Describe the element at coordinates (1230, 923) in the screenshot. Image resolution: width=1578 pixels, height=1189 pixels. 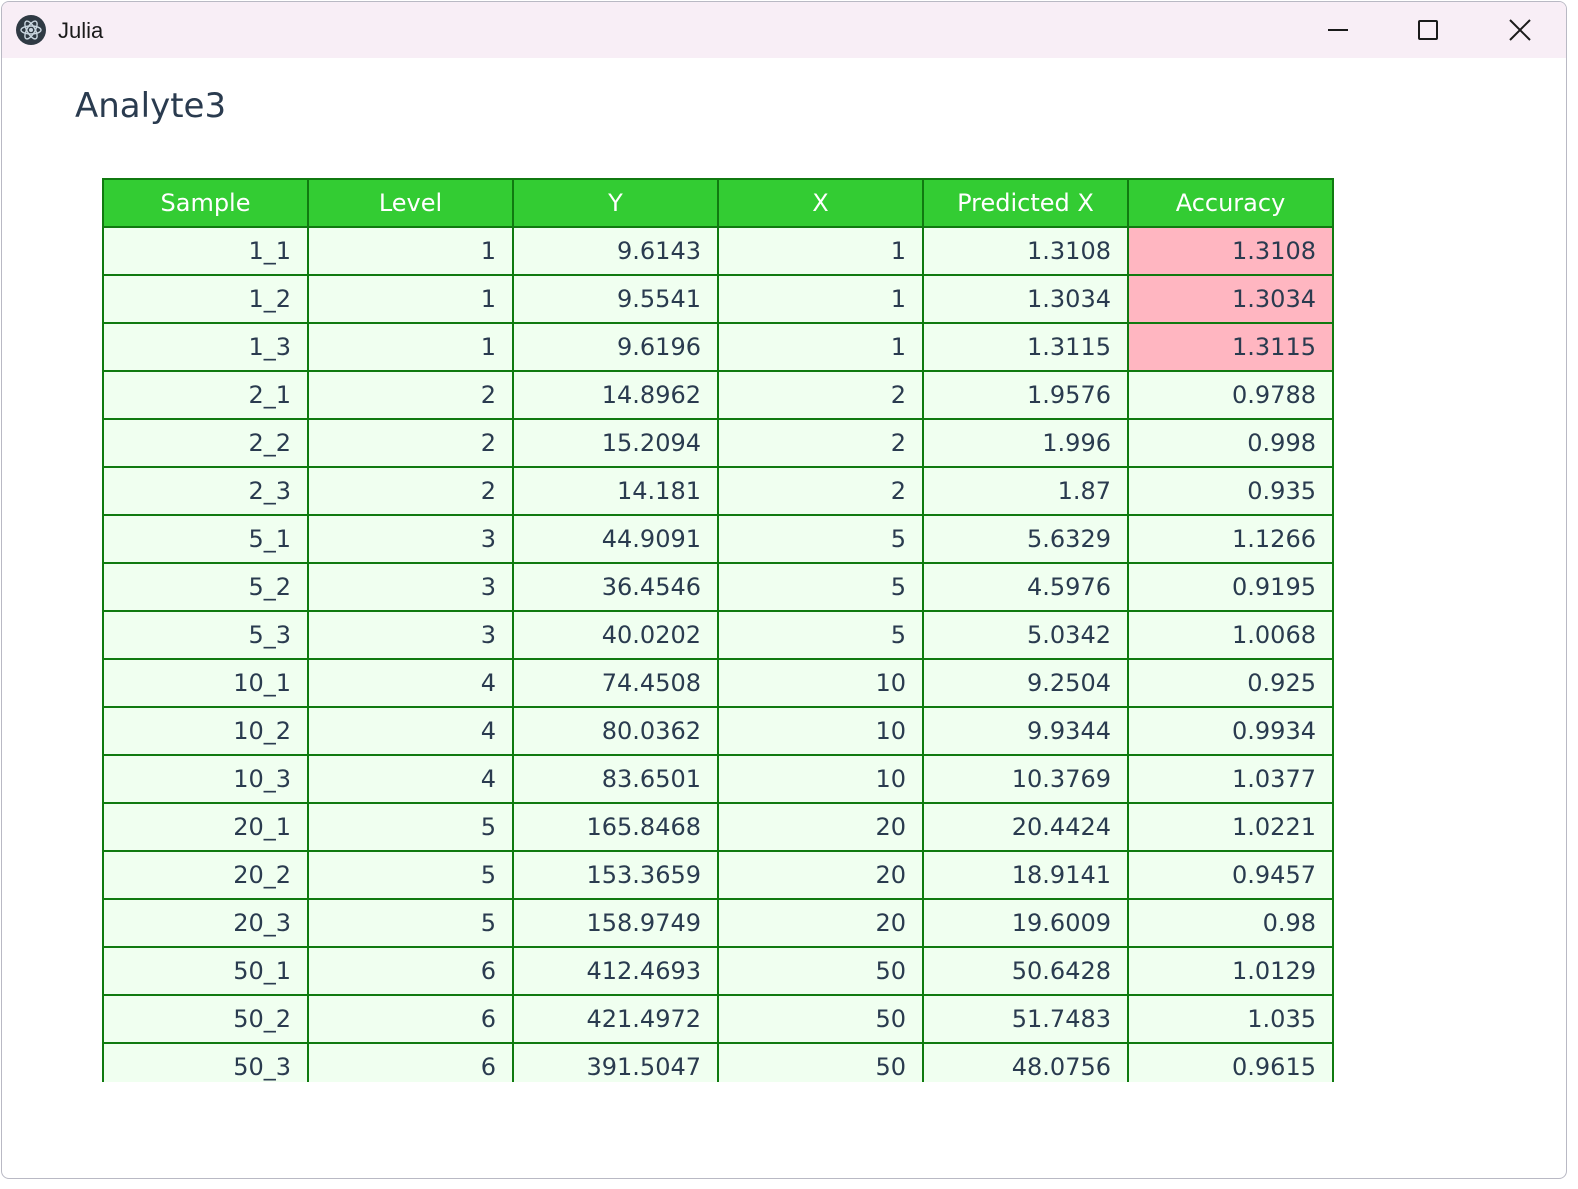
I see `accuracy-cell: 0.98` at that location.